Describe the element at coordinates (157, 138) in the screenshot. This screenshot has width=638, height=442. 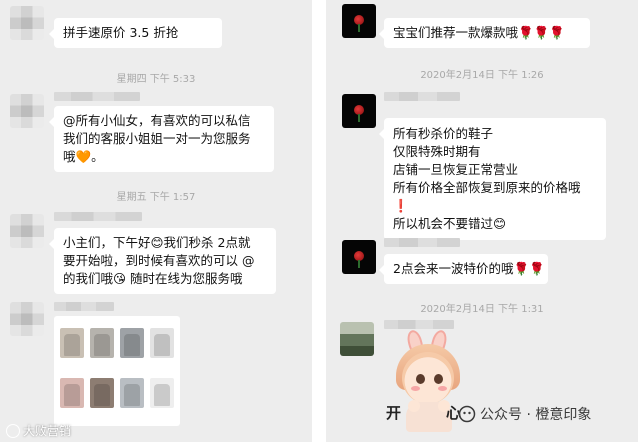
I see `message-text-line: 我们的客服小姐姐一对一为您服务` at that location.